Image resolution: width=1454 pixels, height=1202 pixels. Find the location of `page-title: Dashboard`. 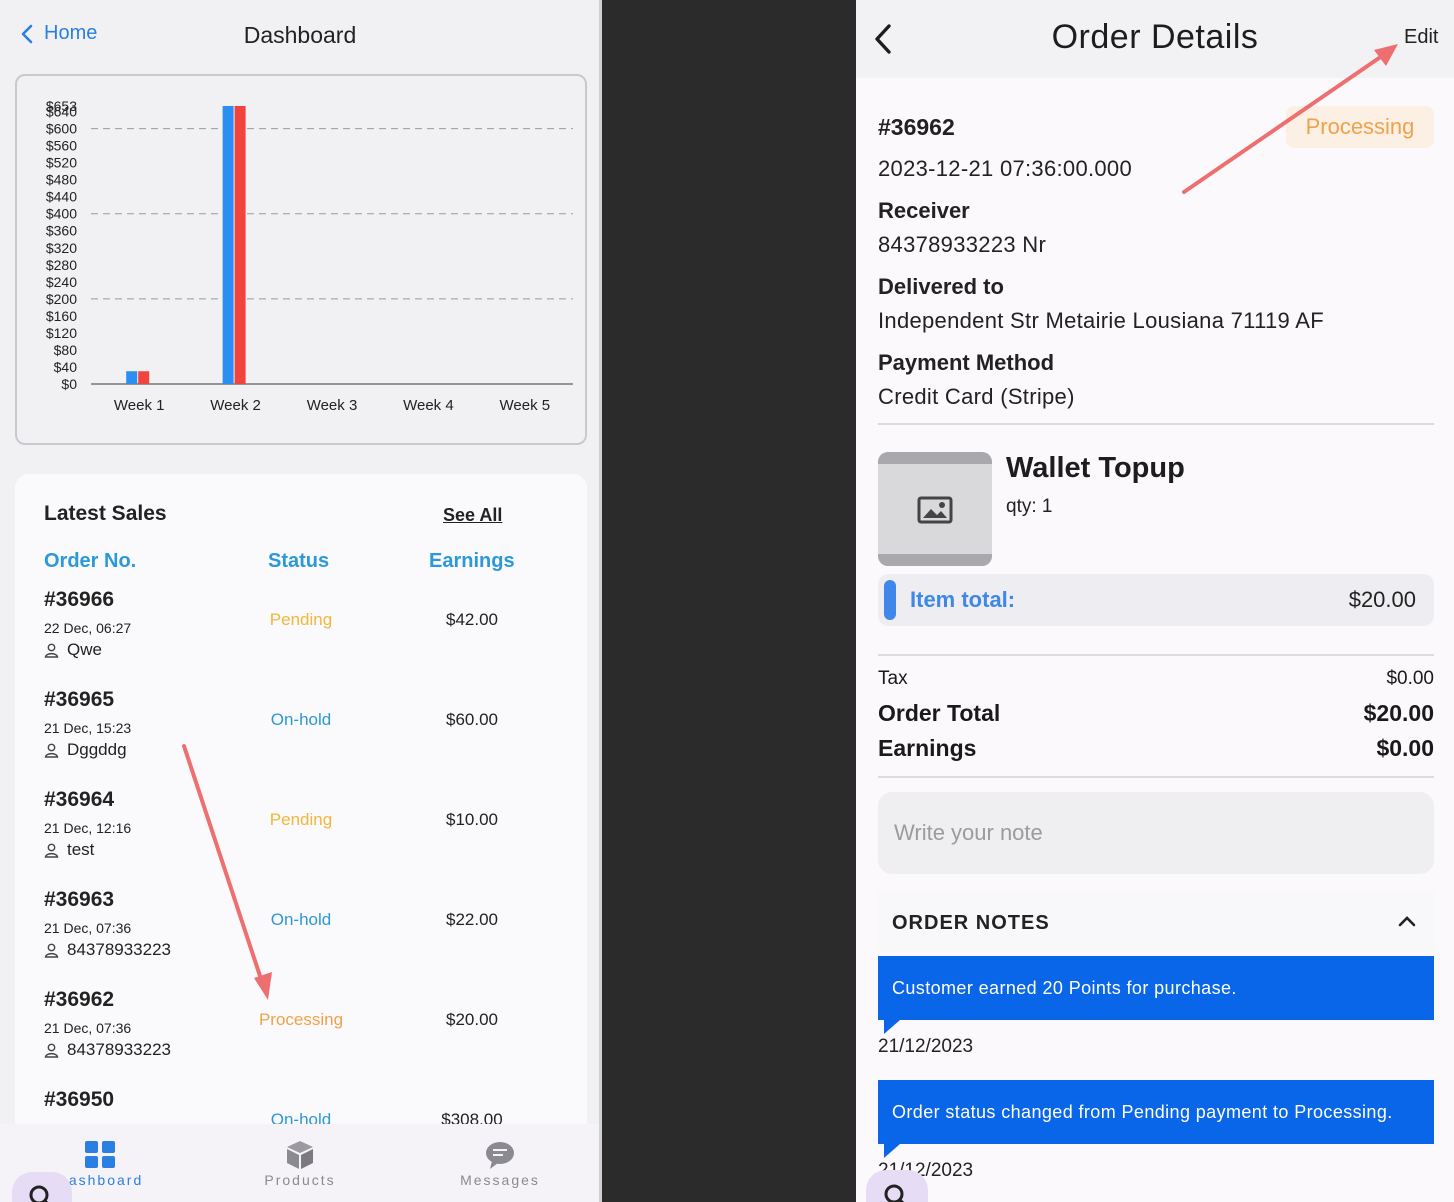

page-title: Dashboard is located at coordinates (300, 35).